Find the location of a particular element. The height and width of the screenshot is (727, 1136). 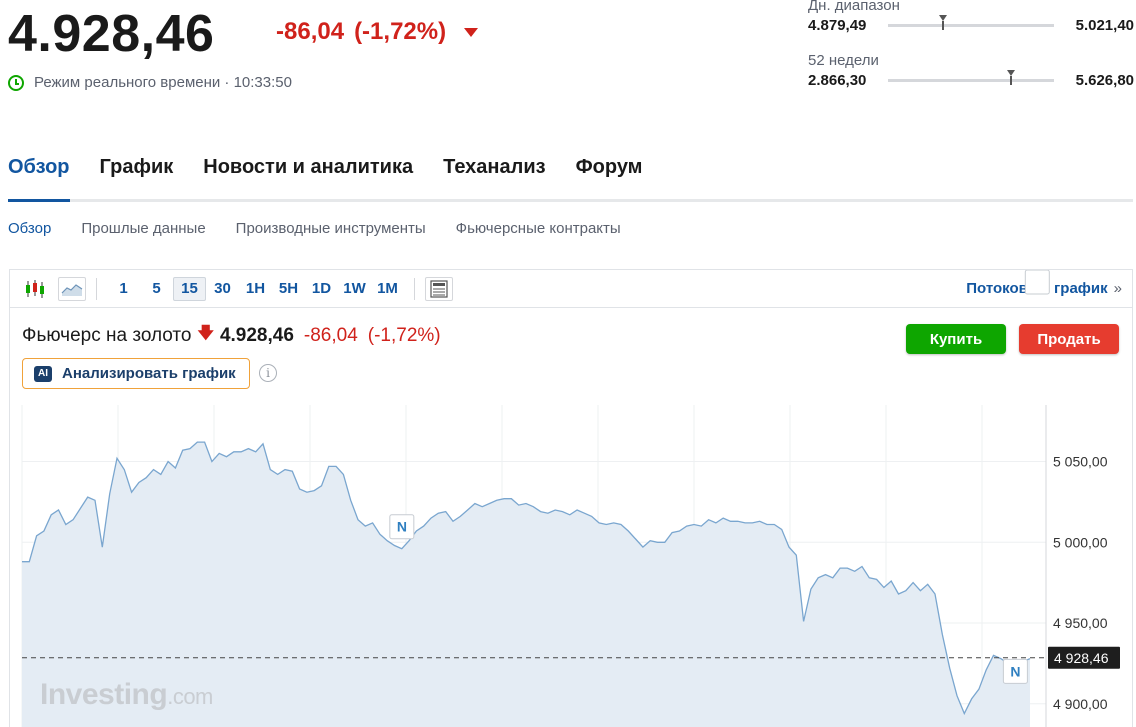

price-change: -86,04 (-1,72%) is located at coordinates (377, 32).